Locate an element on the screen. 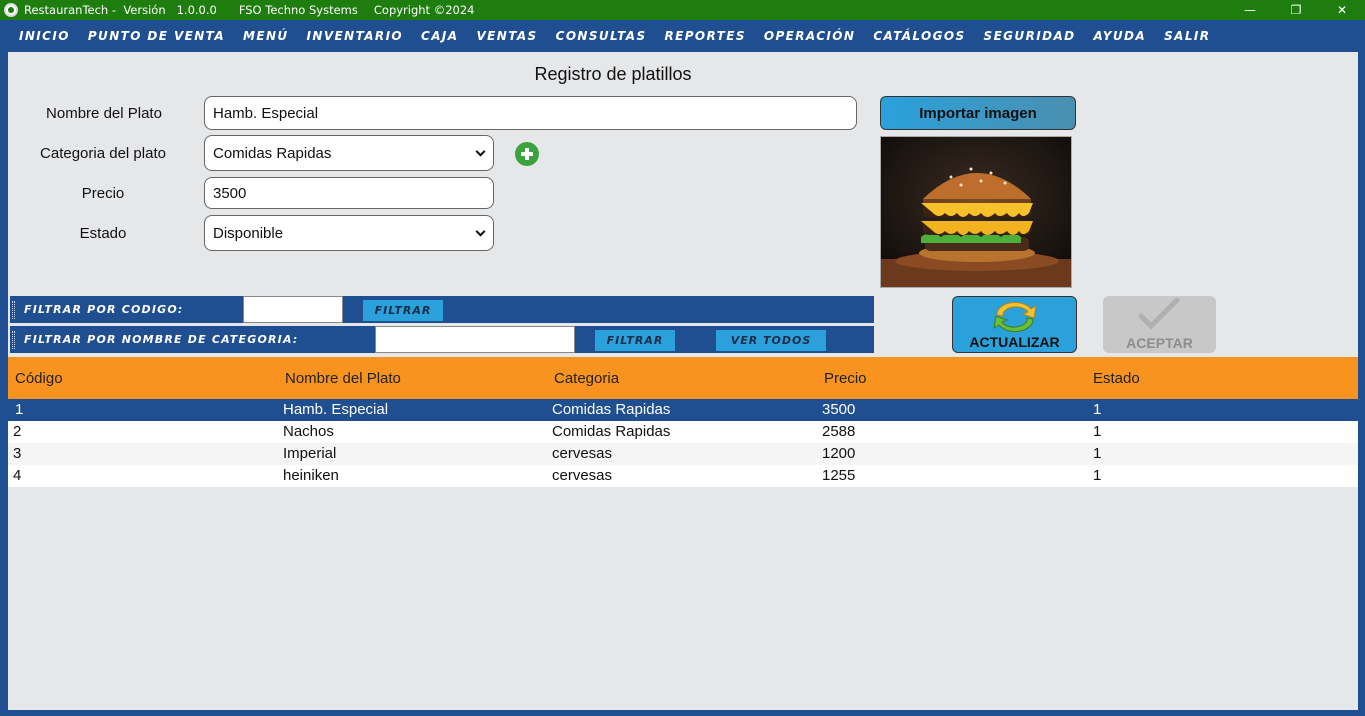 The height and width of the screenshot is (716, 1365). menu-inventario: INVENTARIO is located at coordinates (355, 36).